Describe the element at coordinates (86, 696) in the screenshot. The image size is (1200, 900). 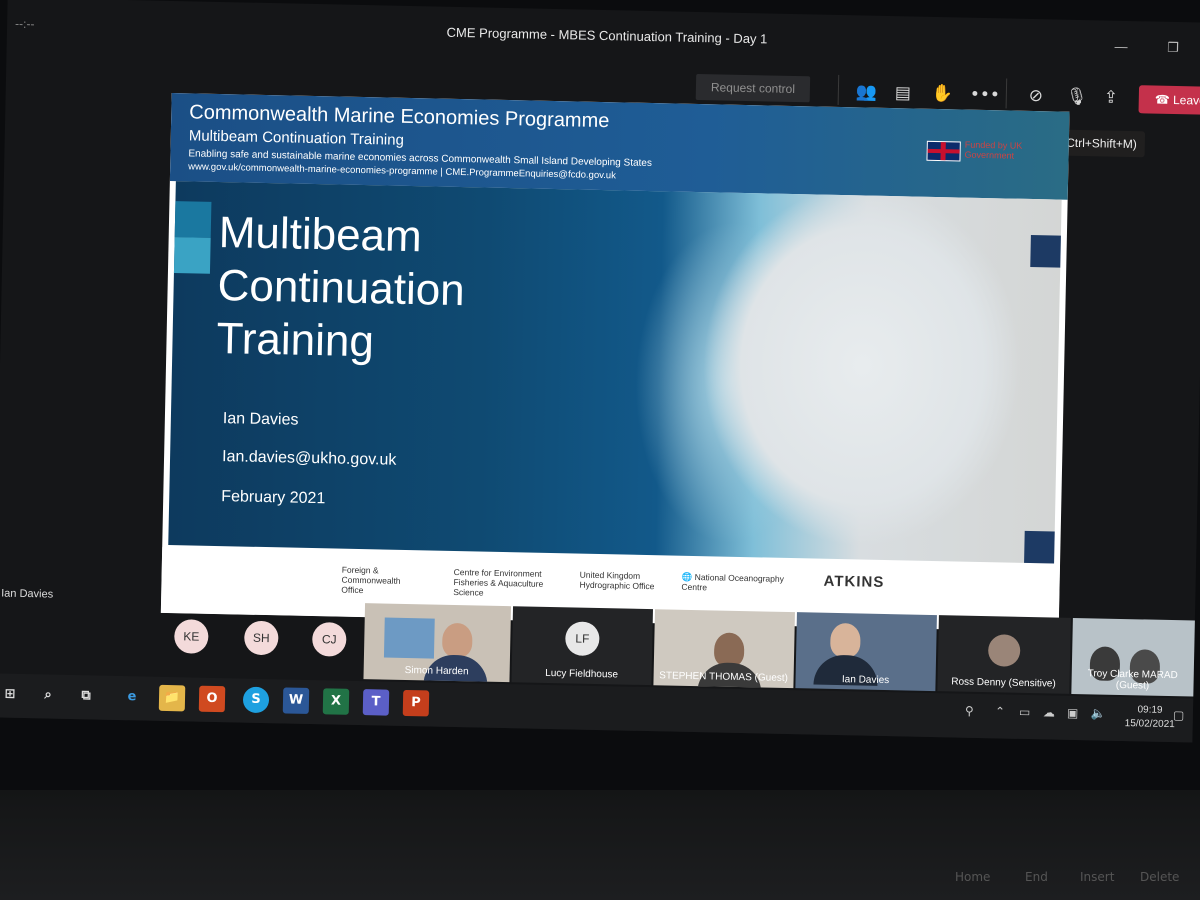
I see `task-view-icon: ⧉` at that location.